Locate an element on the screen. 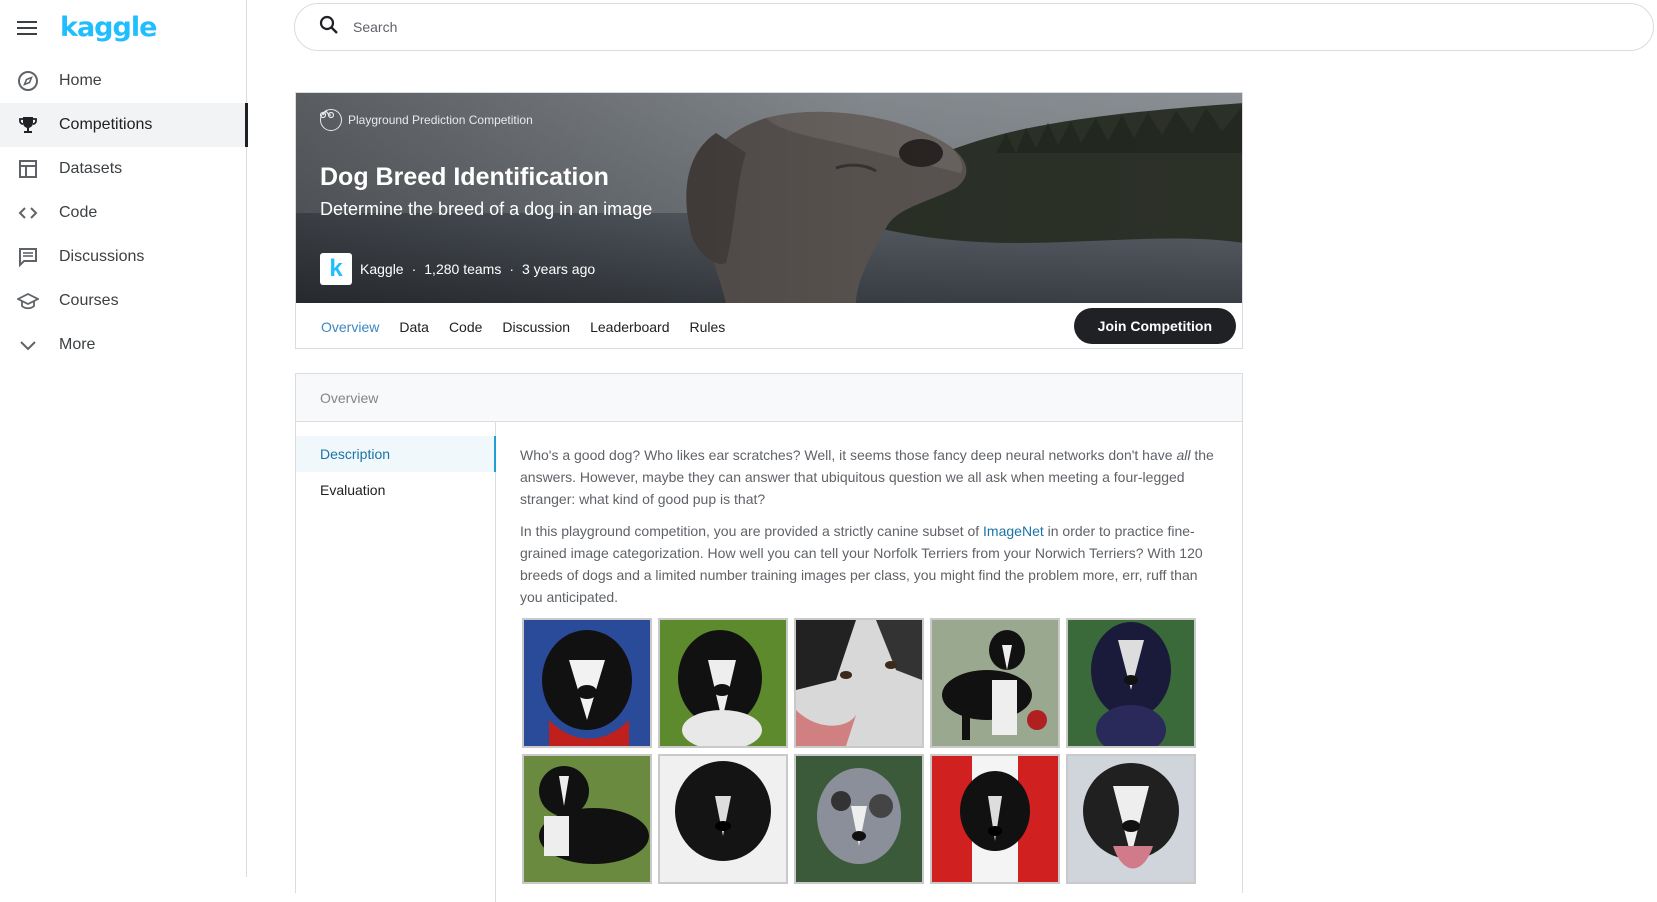  team-count: 1,280 teams is located at coordinates (463, 269).